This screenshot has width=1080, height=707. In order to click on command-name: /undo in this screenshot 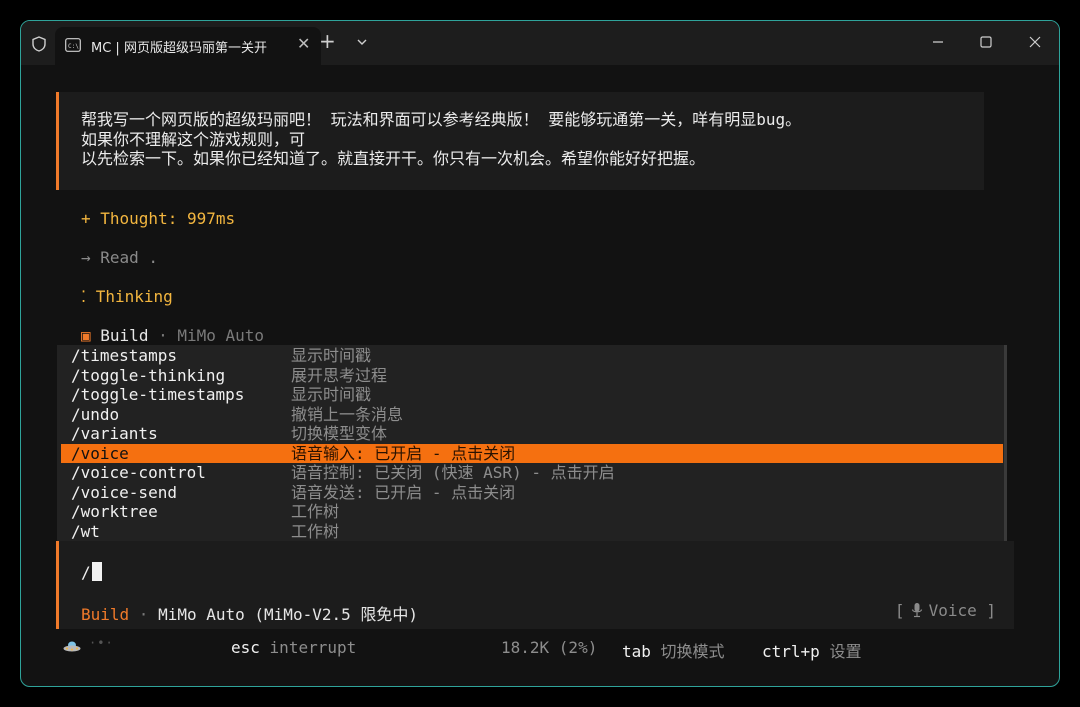, I will do `click(95, 414)`.